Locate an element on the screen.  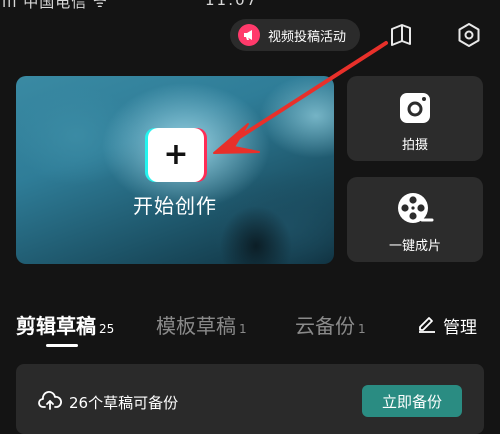
tab-label: 模板草稿 is located at coordinates (196, 326).